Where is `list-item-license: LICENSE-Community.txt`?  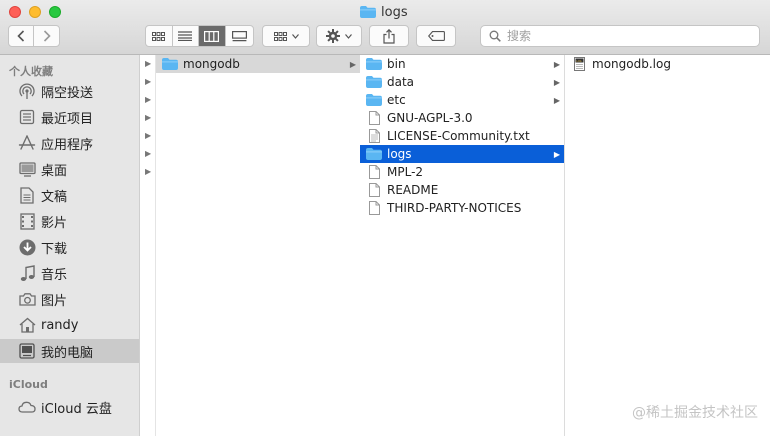 list-item-license: LICENSE-Community.txt is located at coordinates (462, 136).